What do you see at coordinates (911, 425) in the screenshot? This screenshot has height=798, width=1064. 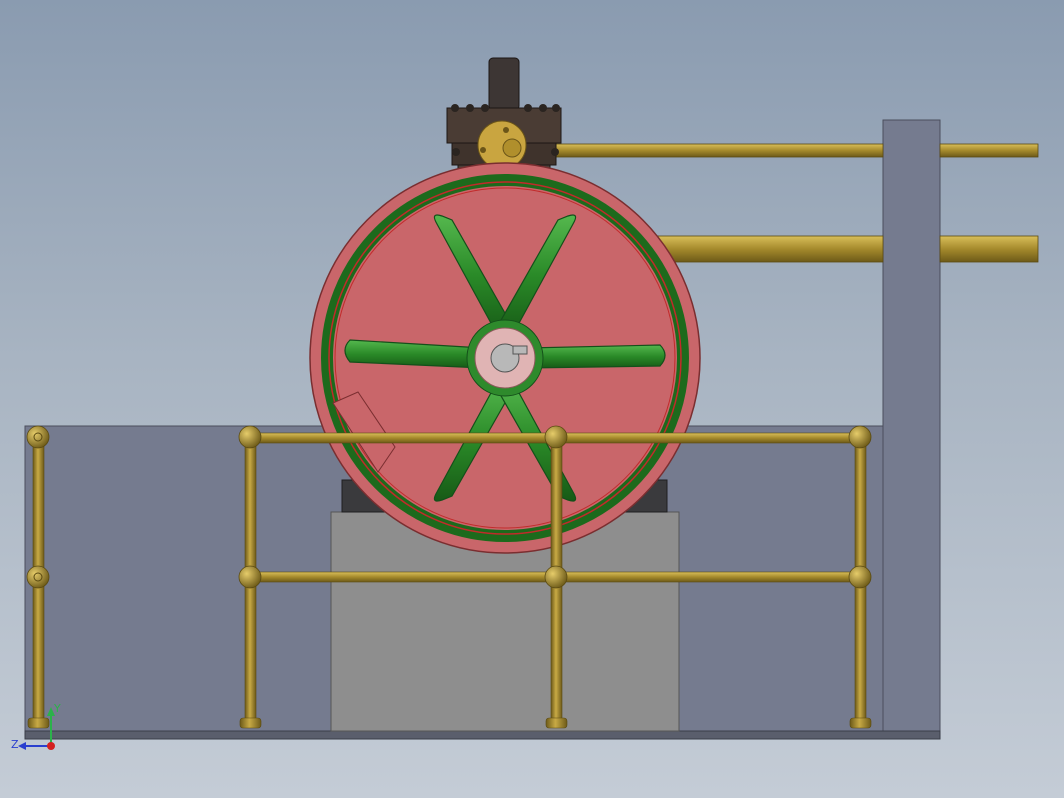 I see `side-column` at bounding box center [911, 425].